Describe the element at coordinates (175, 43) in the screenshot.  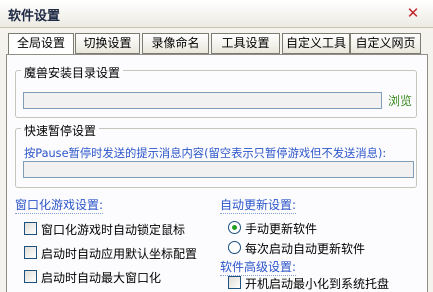
I see `tab-recording-naming: 录像命名` at that location.